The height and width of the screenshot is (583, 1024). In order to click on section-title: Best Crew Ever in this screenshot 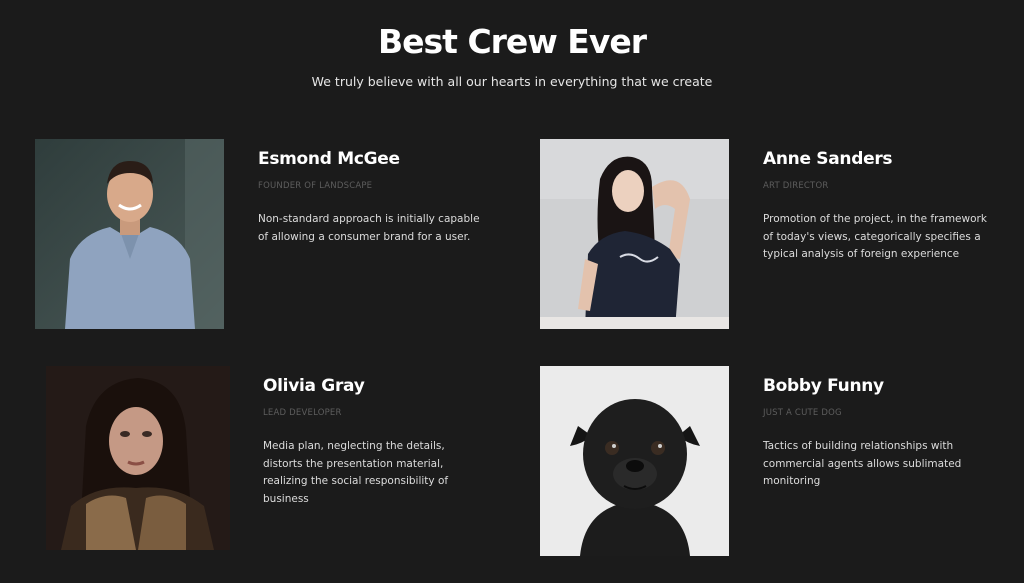, I will do `click(512, 41)`.